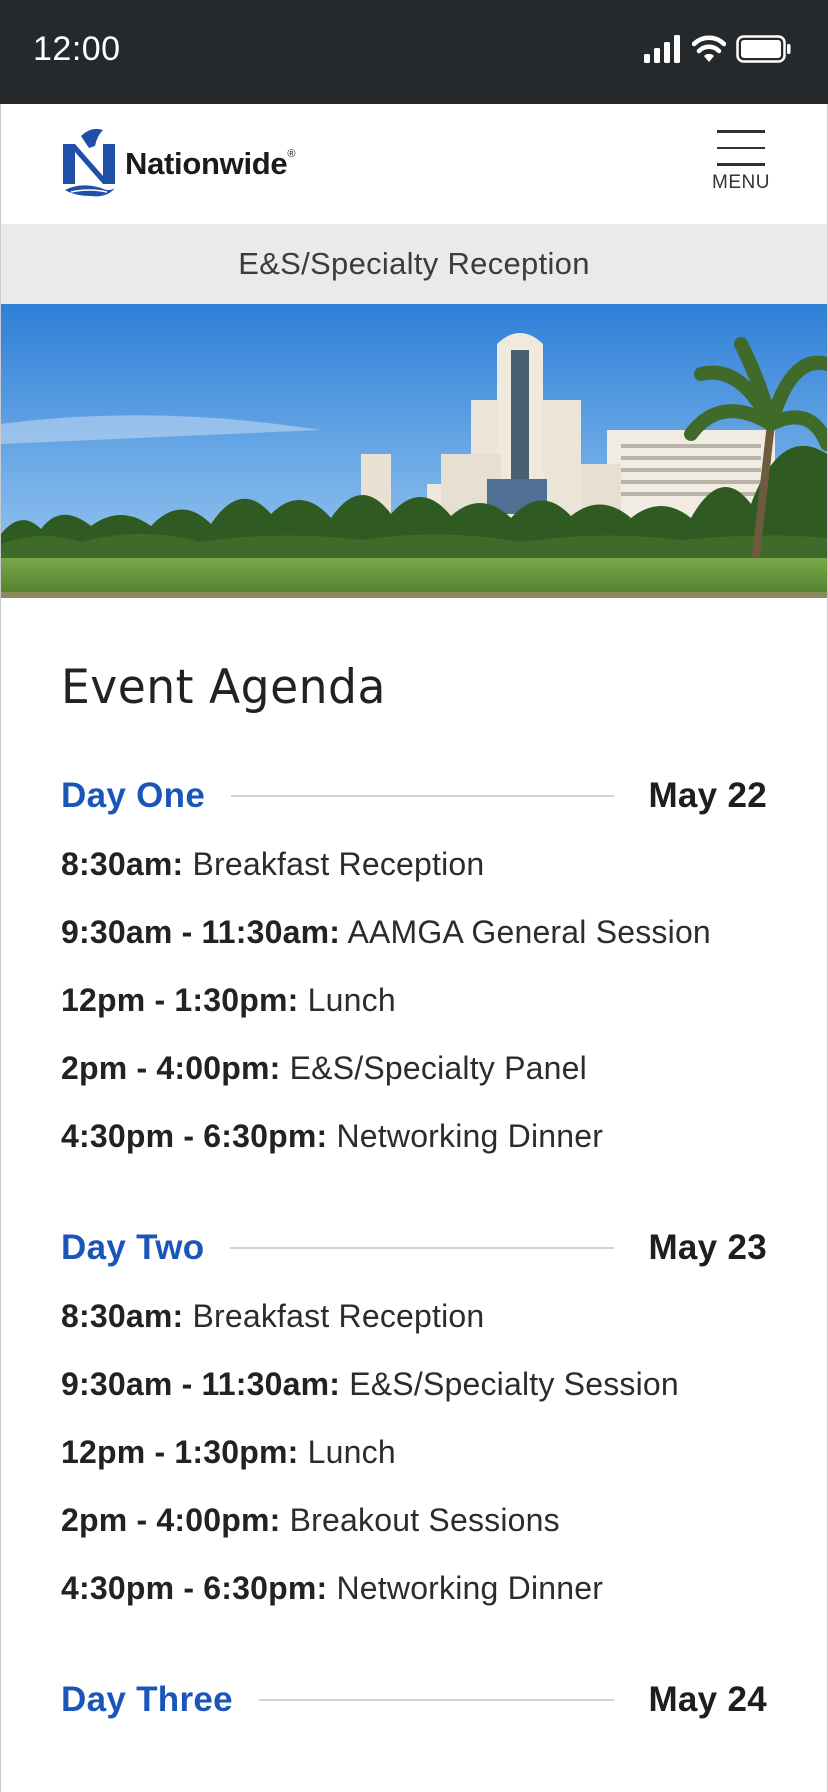  What do you see at coordinates (210, 163) in the screenshot?
I see `logo-wordmark: Nationwide®` at bounding box center [210, 163].